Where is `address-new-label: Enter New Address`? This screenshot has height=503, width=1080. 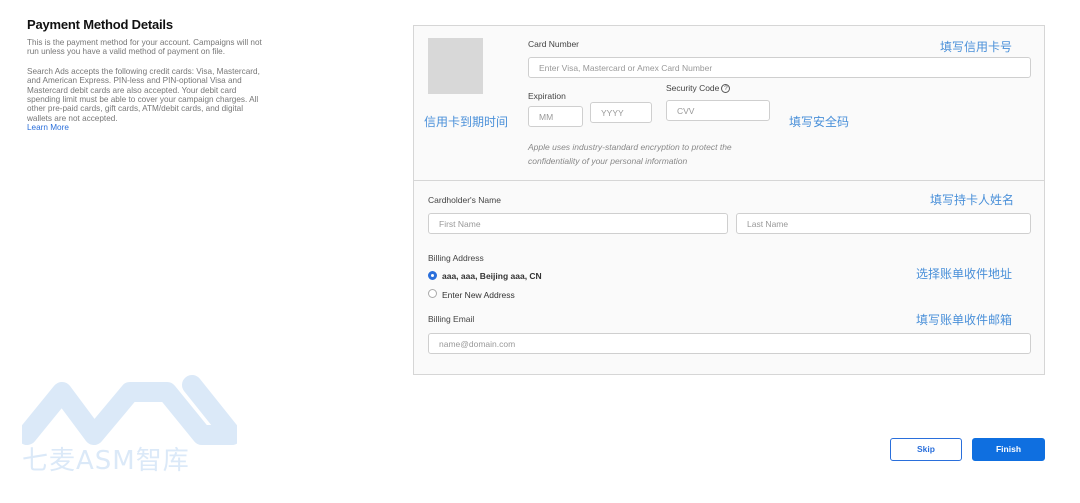 address-new-label: Enter New Address is located at coordinates (478, 295).